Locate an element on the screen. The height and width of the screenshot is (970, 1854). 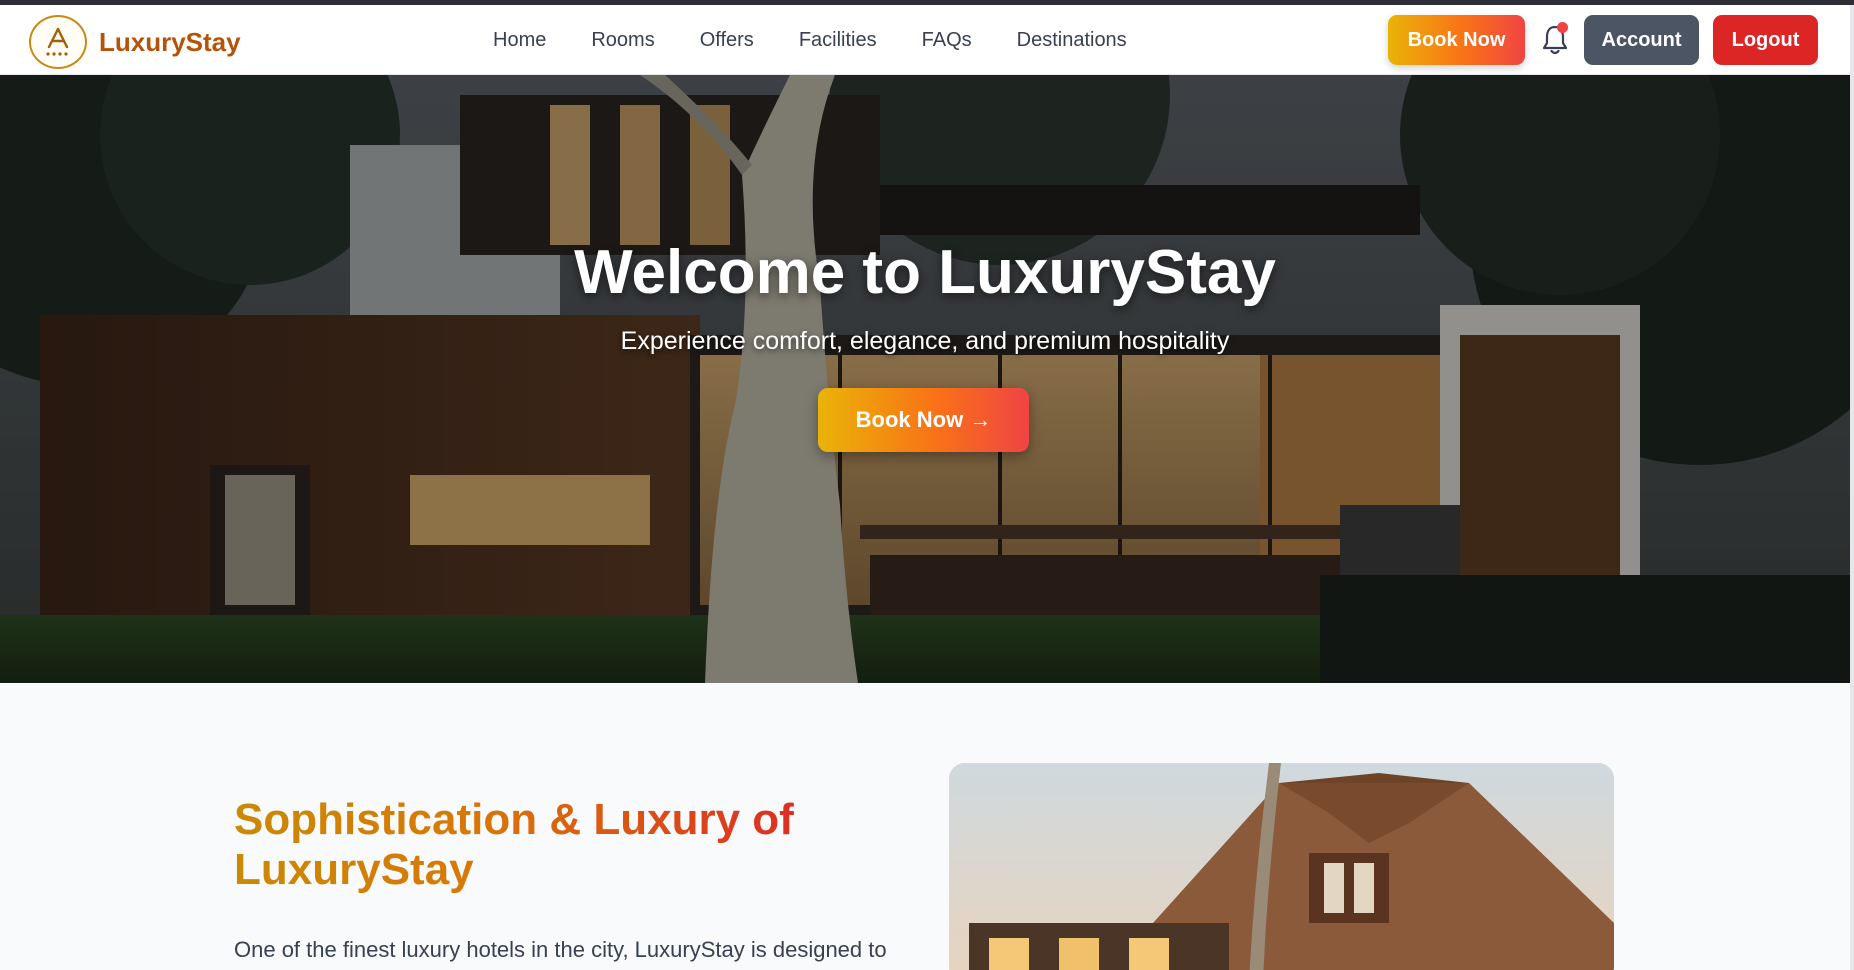
nav-link-facilities: Facilities is located at coordinates (838, 40).